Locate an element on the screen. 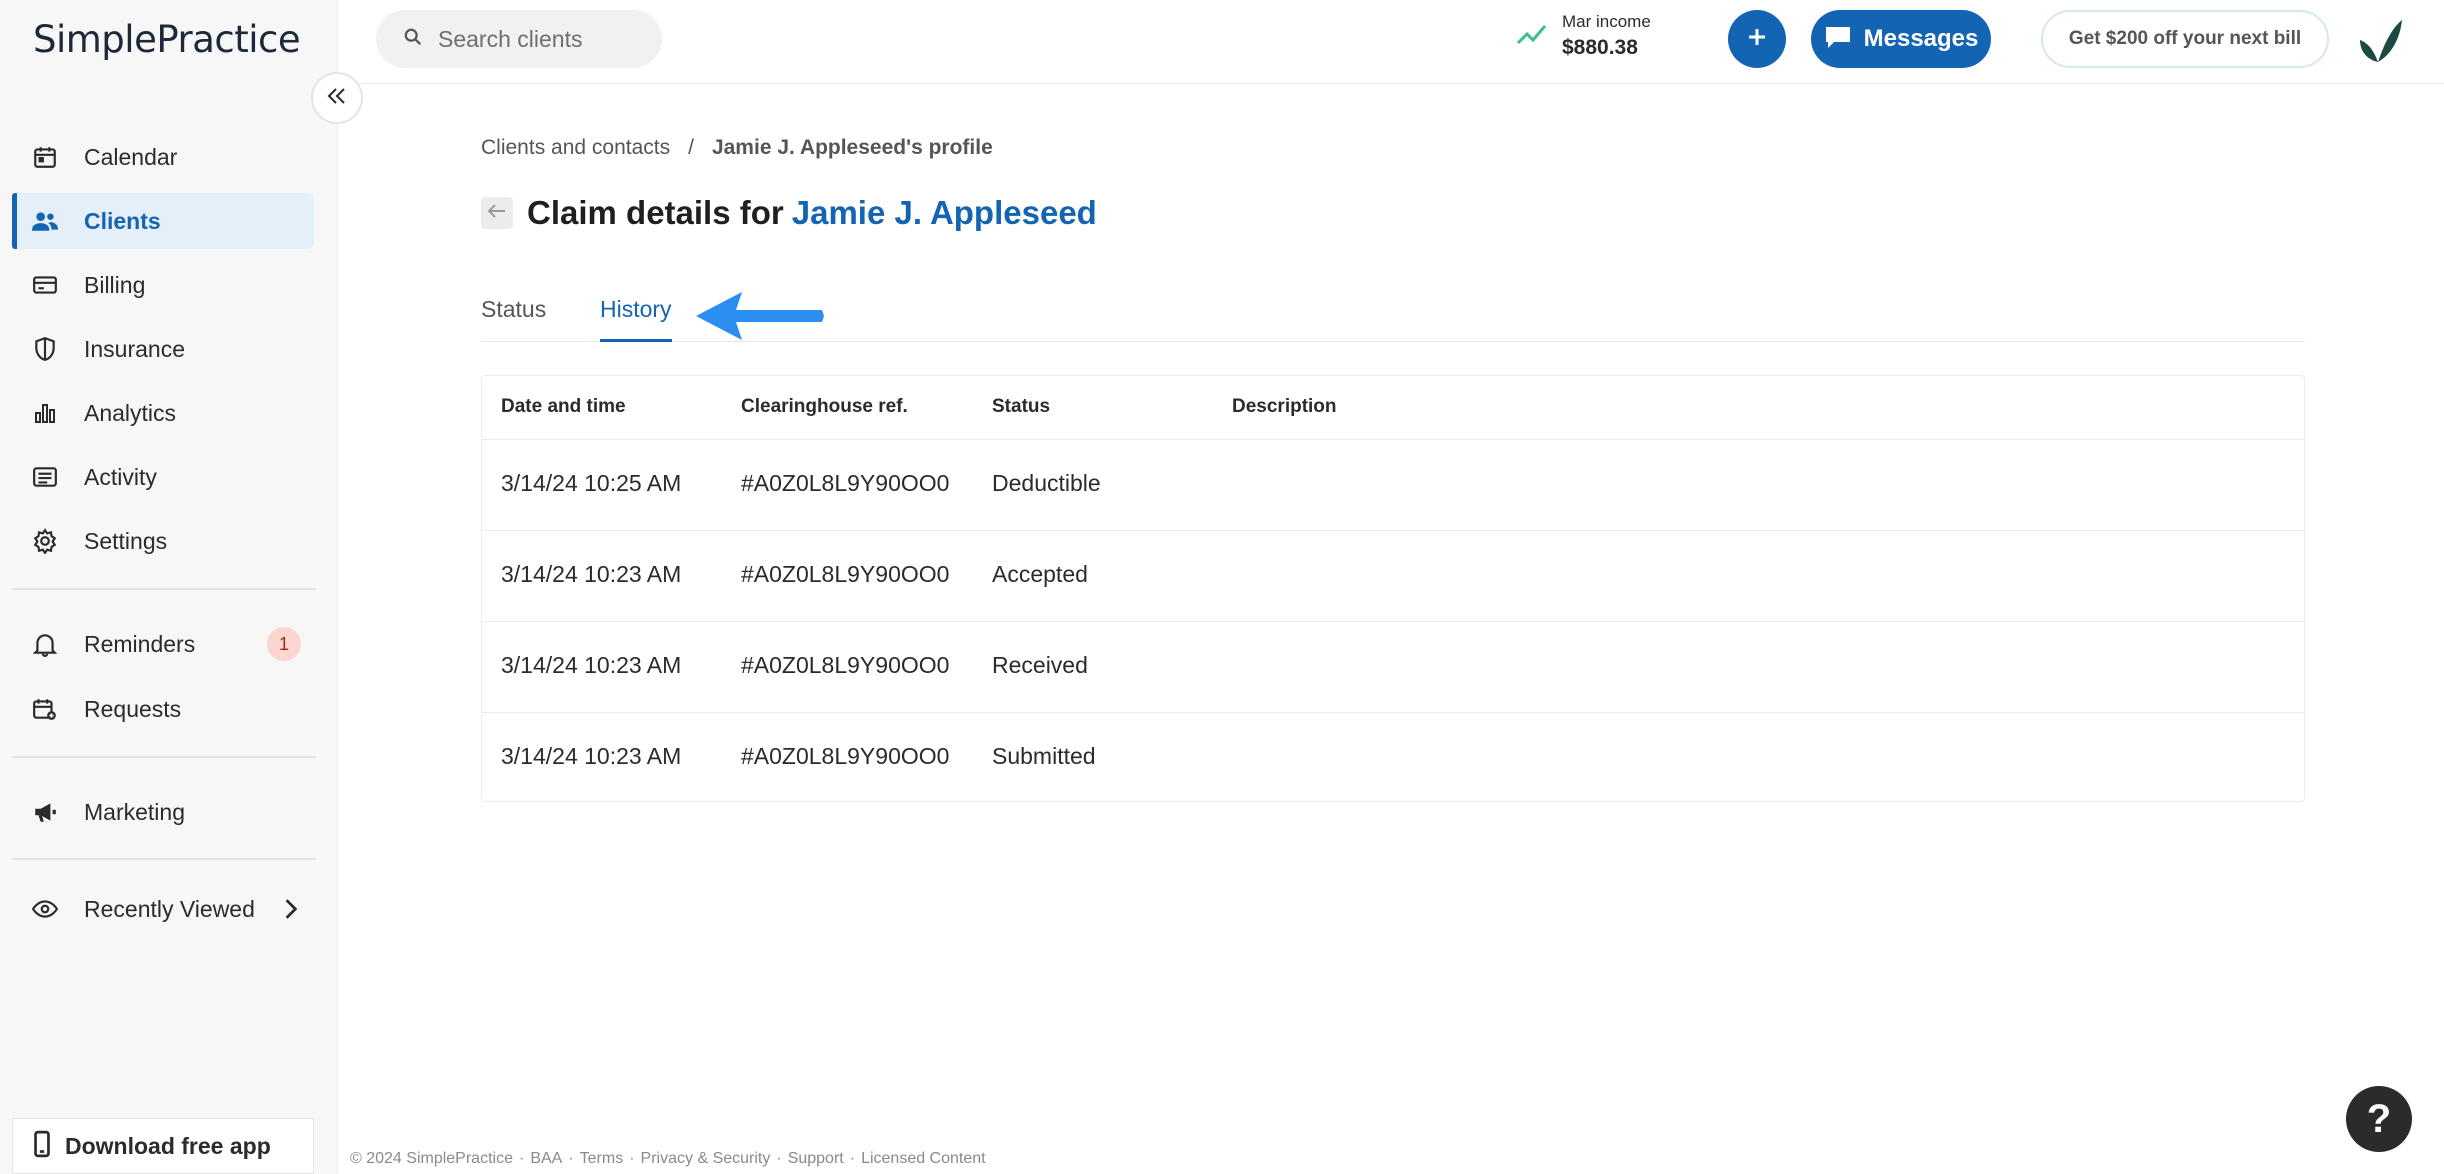  breadcrumb-profile-link: Jamie J. Appleseed's profile is located at coordinates (852, 148).